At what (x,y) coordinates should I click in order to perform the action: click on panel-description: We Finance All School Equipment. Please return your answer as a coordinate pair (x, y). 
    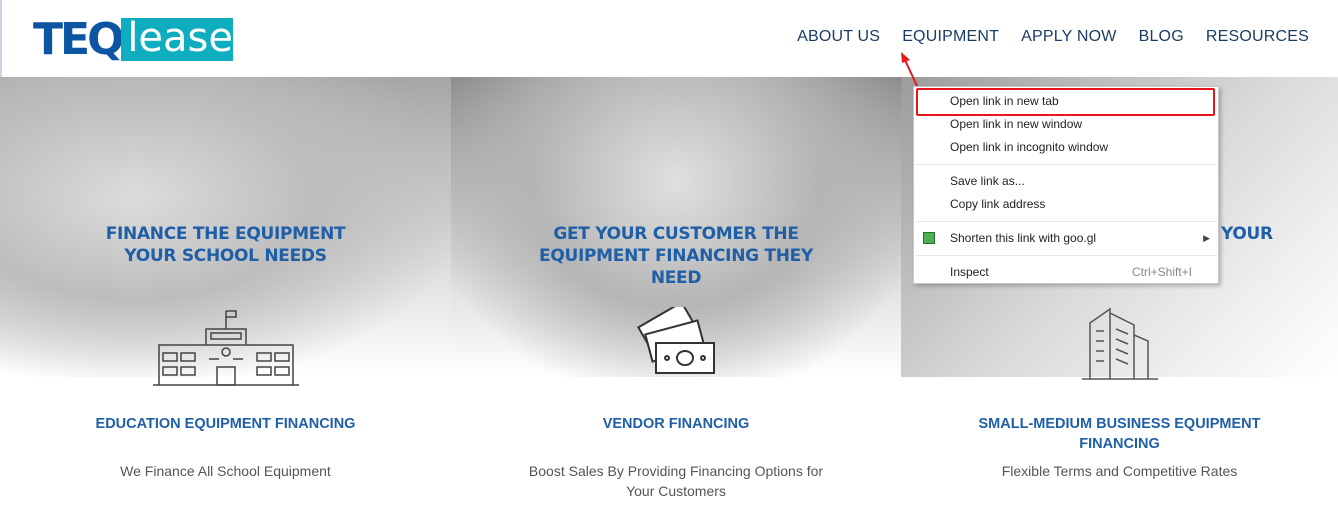
    Looking at the image, I should click on (225, 471).